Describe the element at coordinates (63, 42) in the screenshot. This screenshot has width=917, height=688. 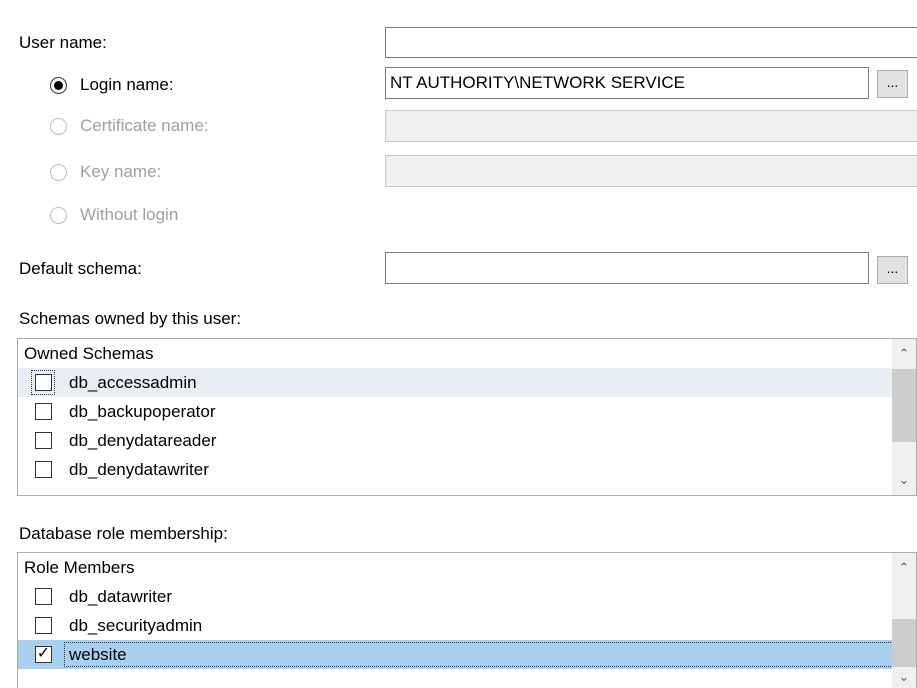
I see `user-name-label: User name:` at that location.